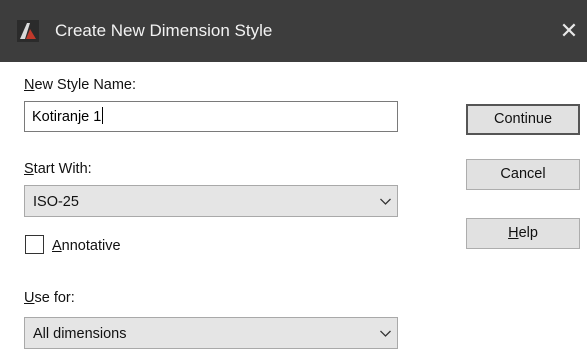 The height and width of the screenshot is (362, 587). I want to click on close-icon: ✕, so click(569, 31).